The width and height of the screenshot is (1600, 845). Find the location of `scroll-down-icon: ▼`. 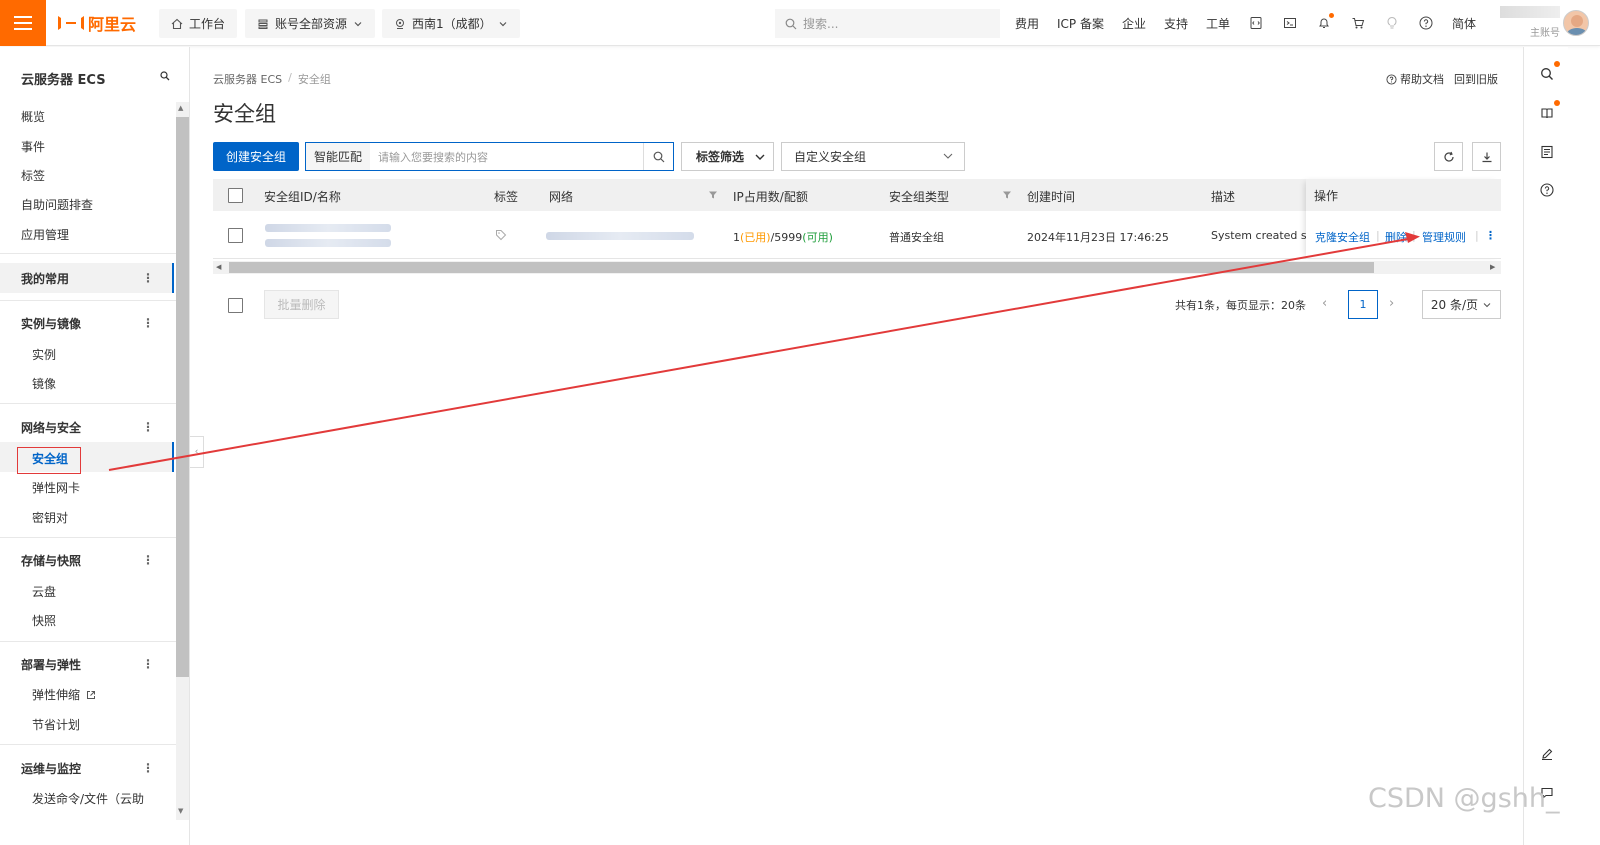

scroll-down-icon: ▼ is located at coordinates (180, 811).